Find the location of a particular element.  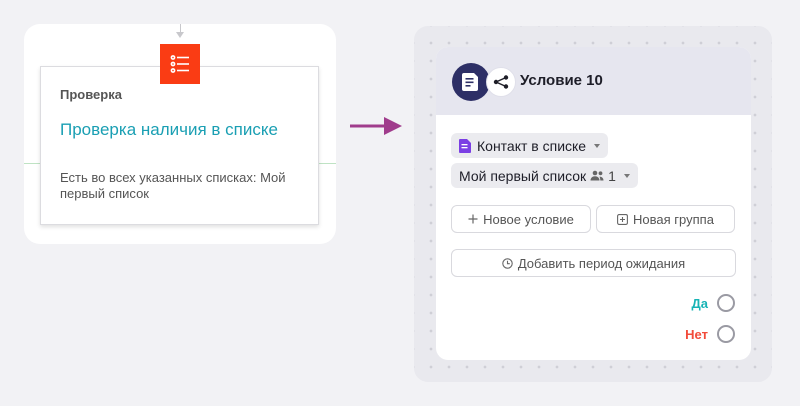

add-group-button: Новая группа is located at coordinates (665, 219).